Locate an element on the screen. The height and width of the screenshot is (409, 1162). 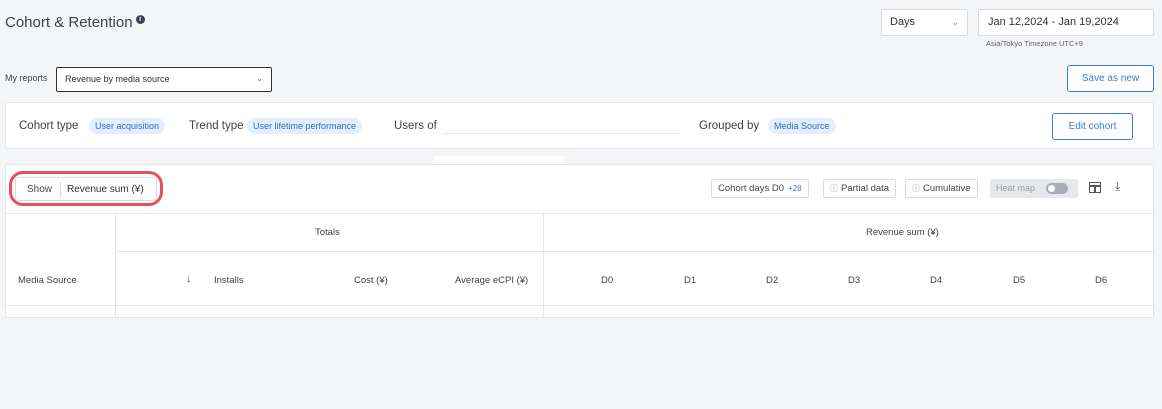
users-of-field is located at coordinates (561, 133).